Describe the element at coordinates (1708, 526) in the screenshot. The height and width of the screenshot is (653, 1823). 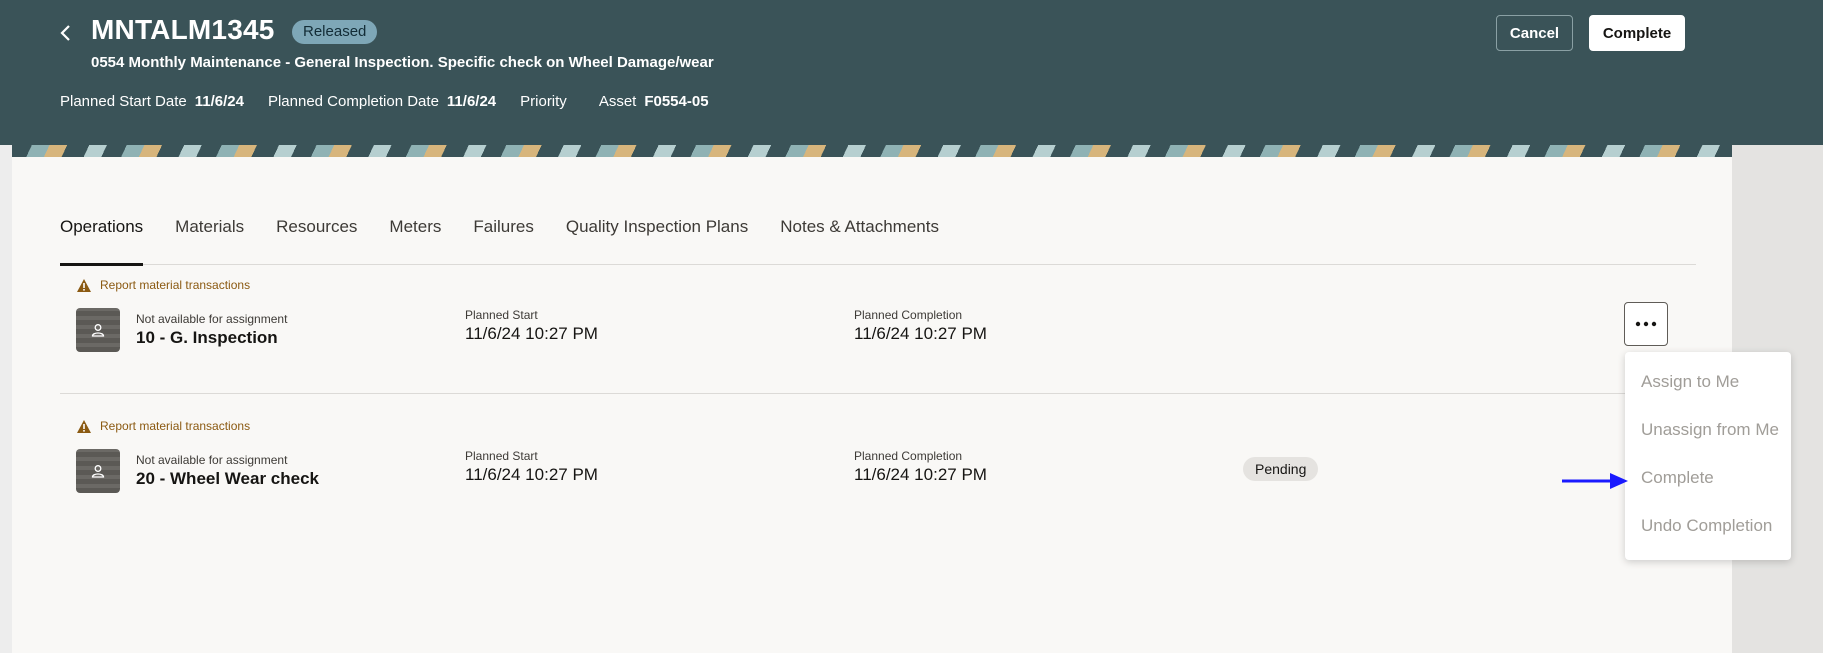
I see `menu-item-undo-completion: Undo Completion` at that location.